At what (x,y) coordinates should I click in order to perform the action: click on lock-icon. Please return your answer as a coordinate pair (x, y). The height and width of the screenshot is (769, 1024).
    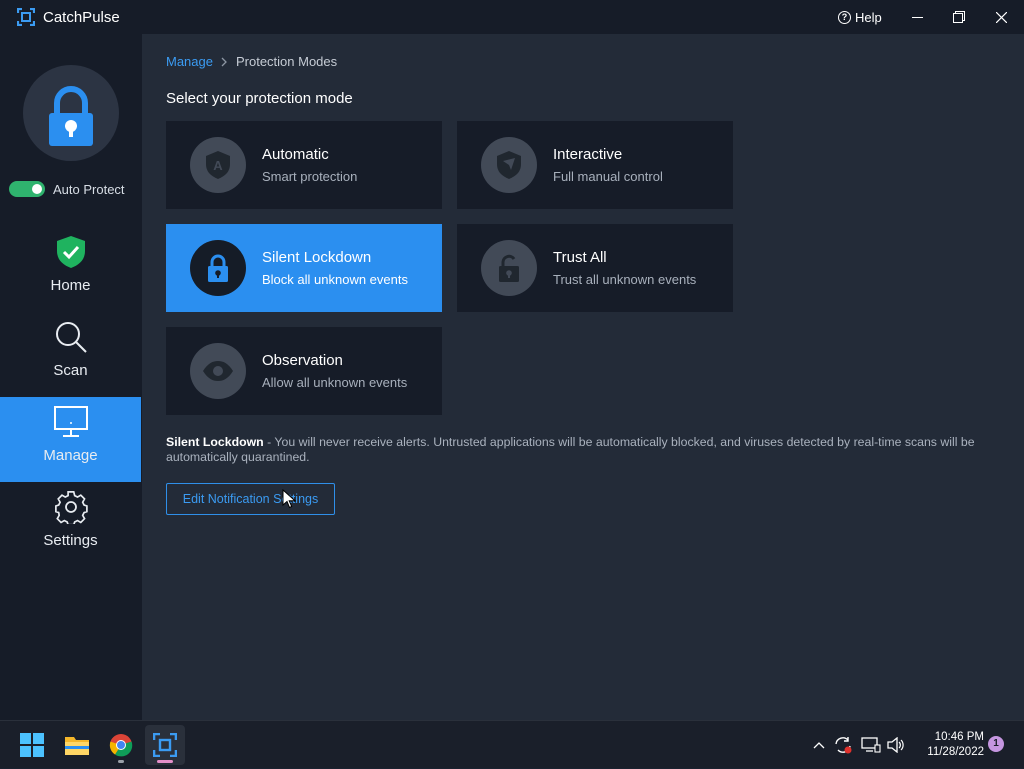
    Looking at the image, I should click on (218, 268).